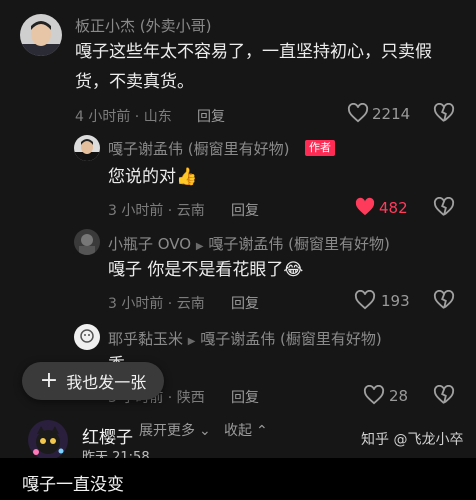  I want to click on like-count: 482, so click(393, 208).